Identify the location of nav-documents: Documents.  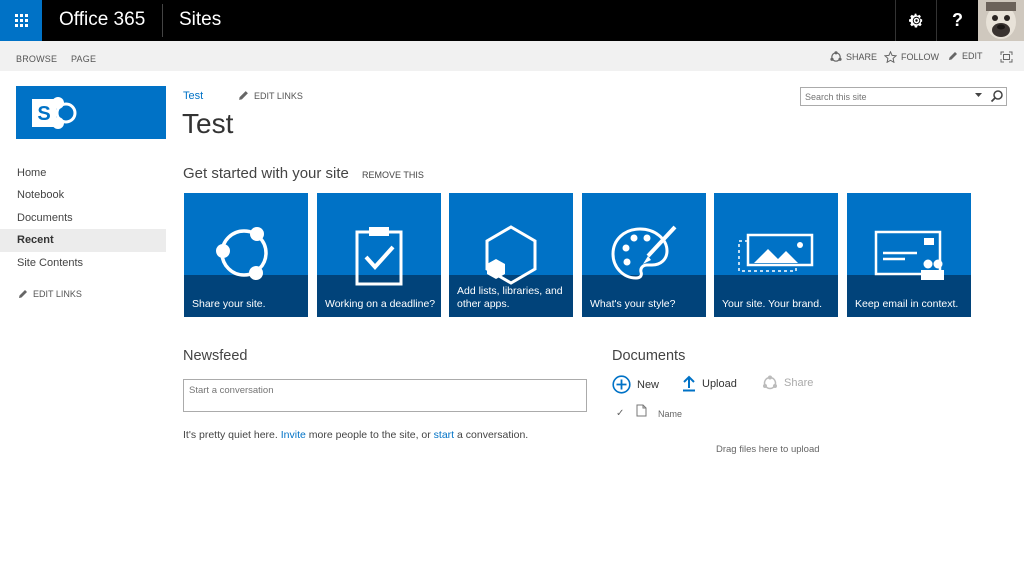
(83, 218).